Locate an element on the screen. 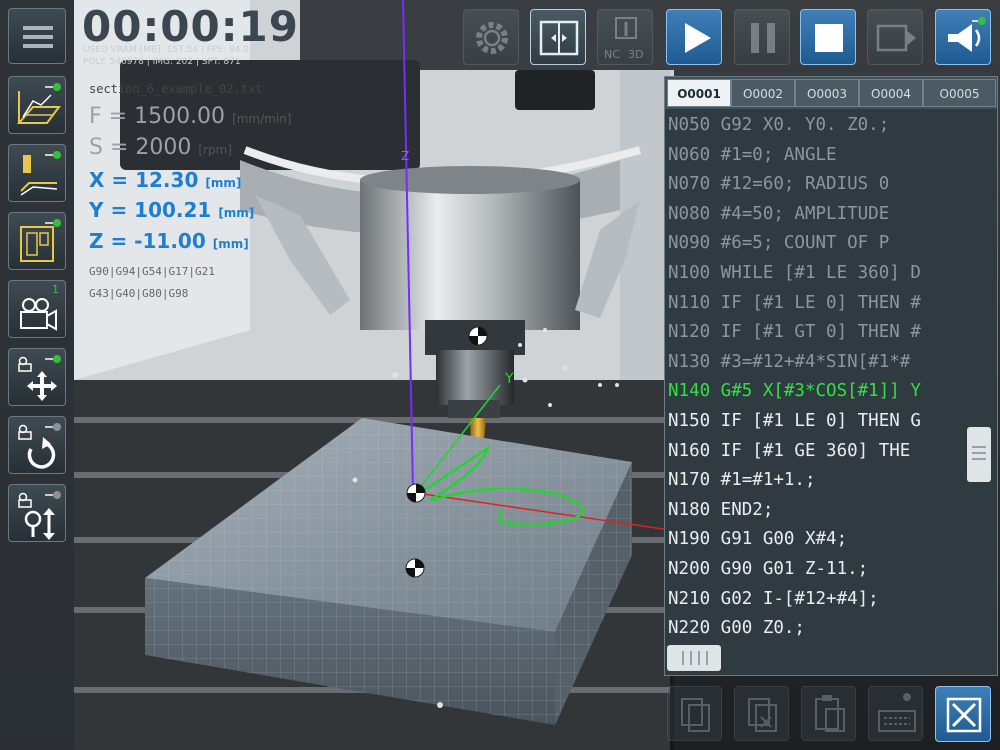  stats-line-vram-fps: USED VRAM [MB]: 157.54 | FPS: 94.0 is located at coordinates (166, 50).